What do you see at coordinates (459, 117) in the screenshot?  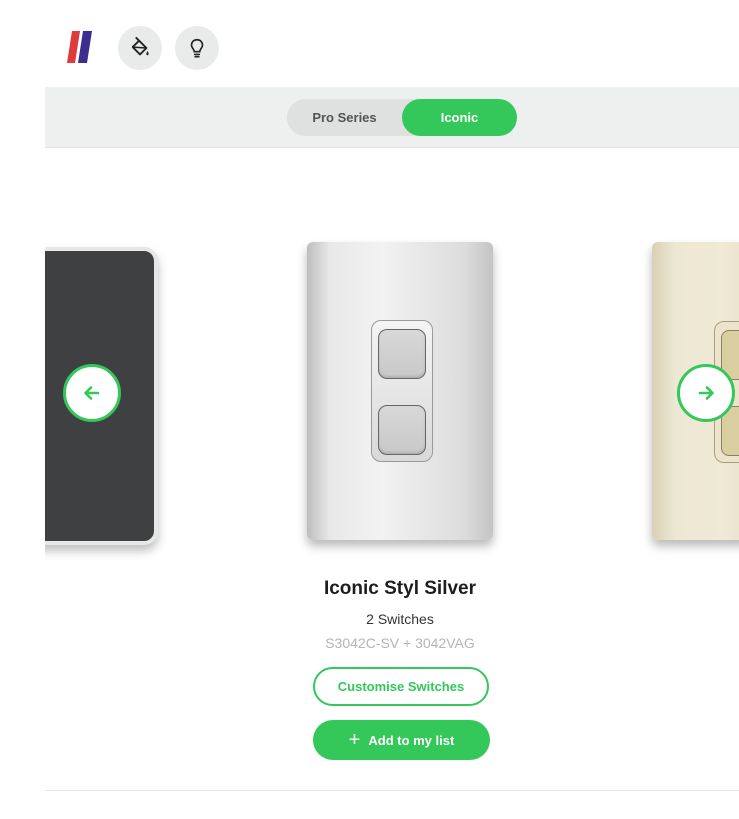 I see `series-option-iconic: Iconic` at bounding box center [459, 117].